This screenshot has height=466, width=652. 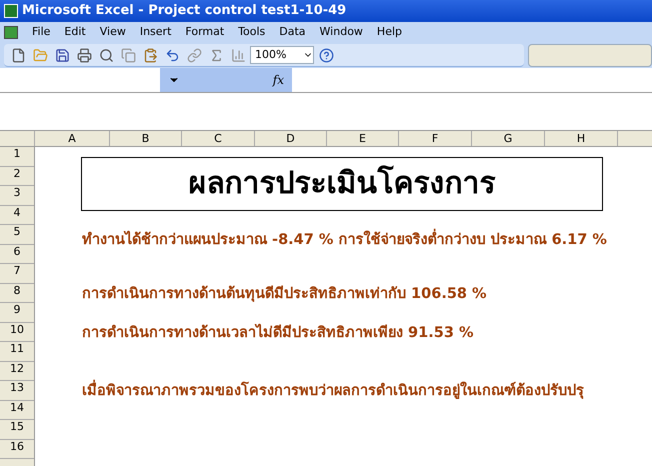 I want to click on column-header: B, so click(x=146, y=138).